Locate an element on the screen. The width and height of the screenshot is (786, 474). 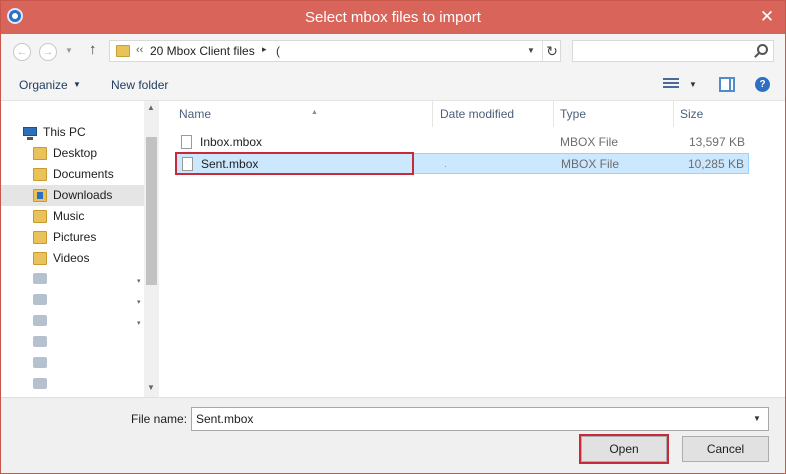
organize-button: Organize is located at coordinates (43, 85).